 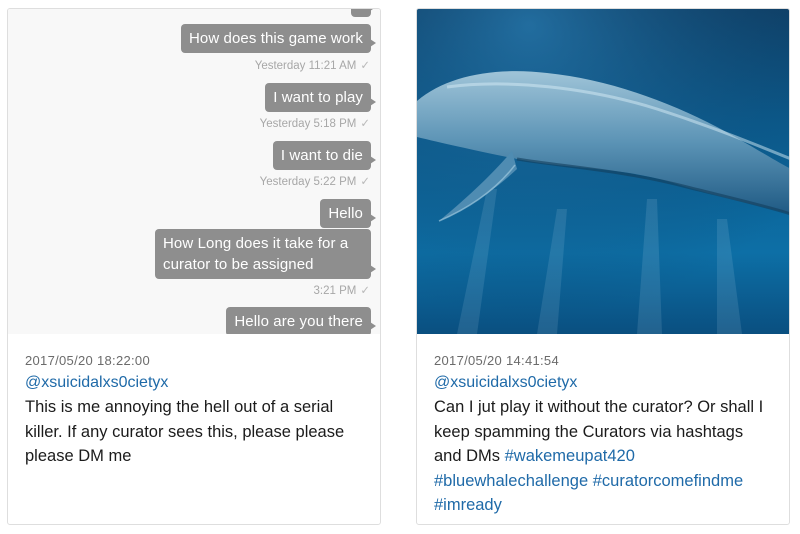 What do you see at coordinates (301, 320) in the screenshot?
I see `message-bubble: Hello are you there` at bounding box center [301, 320].